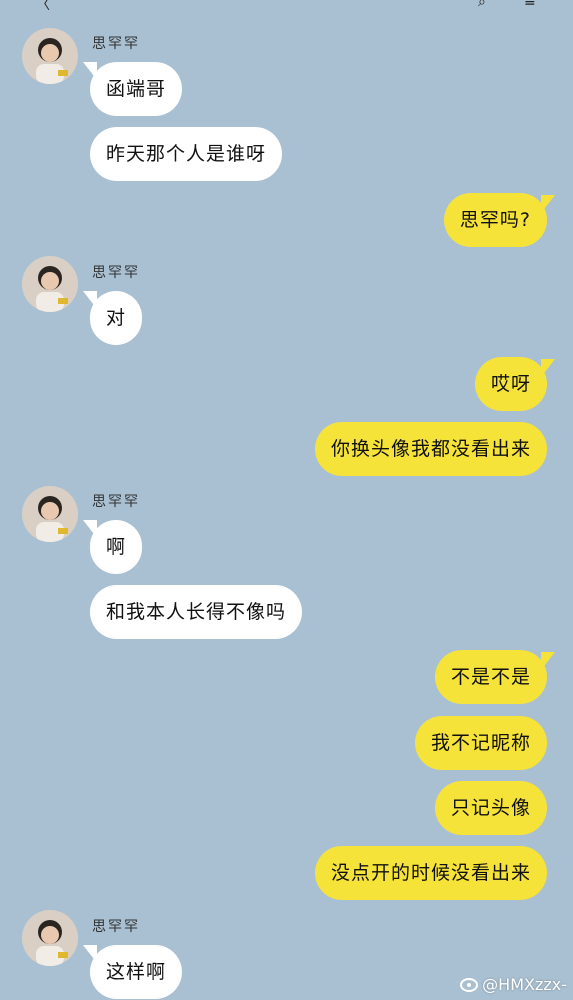 This screenshot has height=1000, width=573. I want to click on message-bubble: 啊, so click(112, 547).